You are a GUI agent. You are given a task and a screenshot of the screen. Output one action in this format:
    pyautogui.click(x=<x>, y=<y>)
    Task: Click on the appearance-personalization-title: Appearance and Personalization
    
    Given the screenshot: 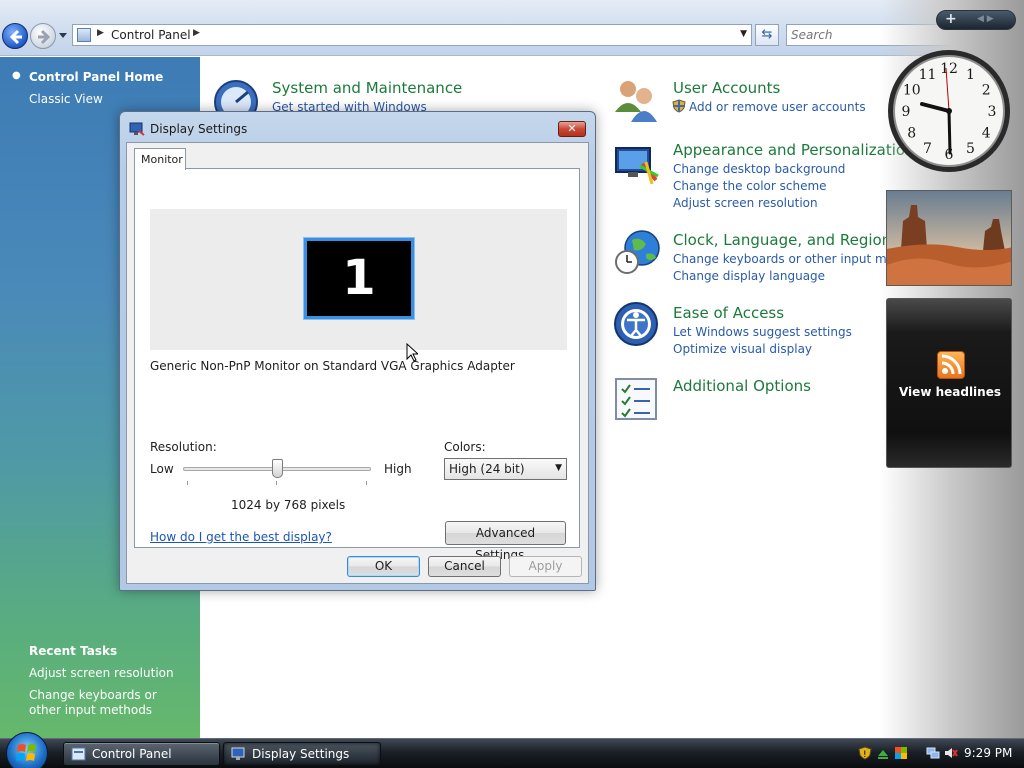 What is the action you would take?
    pyautogui.click(x=794, y=150)
    